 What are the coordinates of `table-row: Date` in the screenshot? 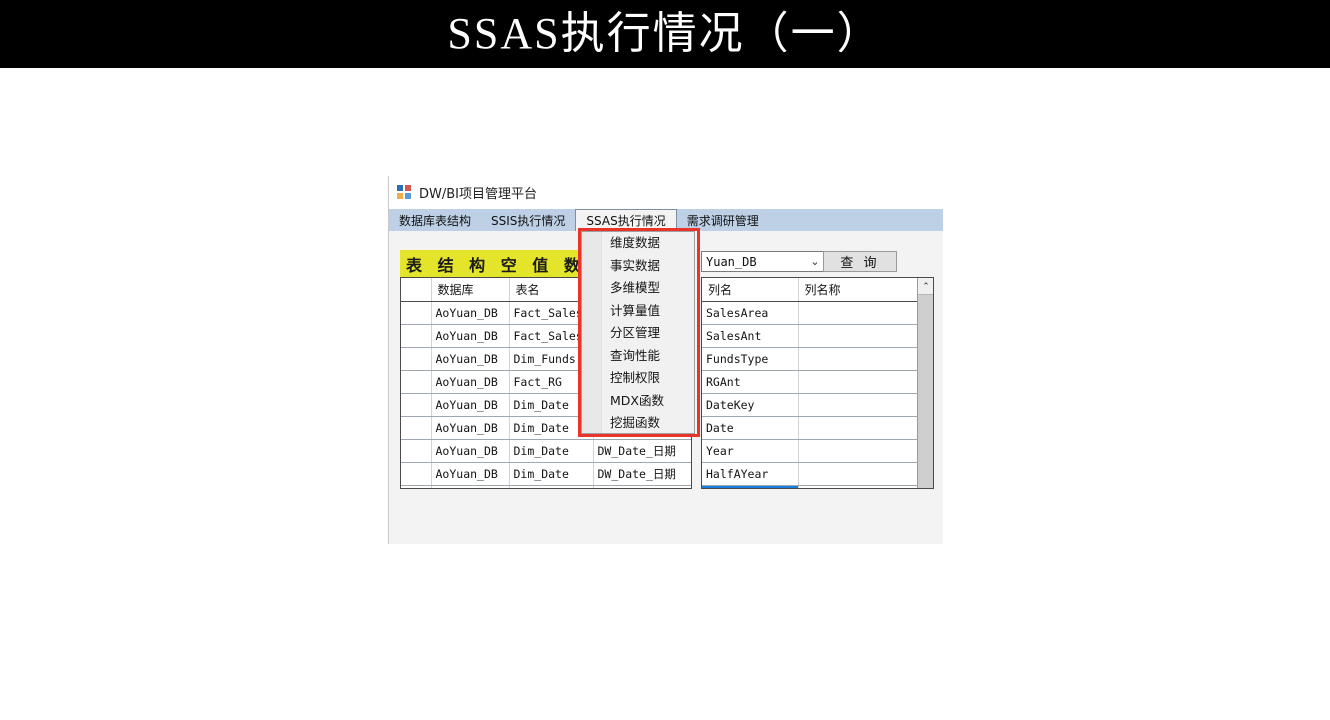 It's located at (817, 428).